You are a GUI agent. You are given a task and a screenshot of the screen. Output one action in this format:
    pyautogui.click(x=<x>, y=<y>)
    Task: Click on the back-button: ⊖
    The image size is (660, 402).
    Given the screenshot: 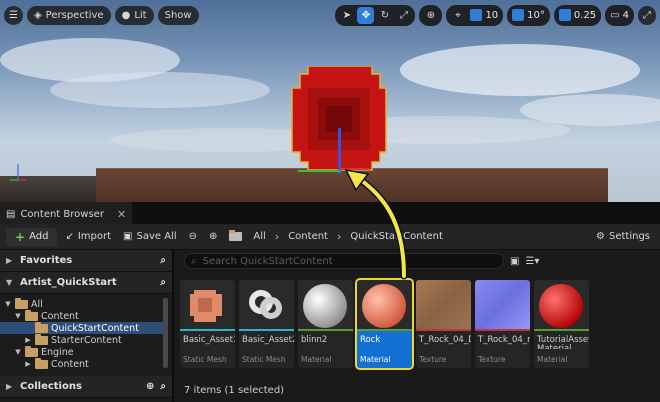 What is the action you would take?
    pyautogui.click(x=193, y=237)
    